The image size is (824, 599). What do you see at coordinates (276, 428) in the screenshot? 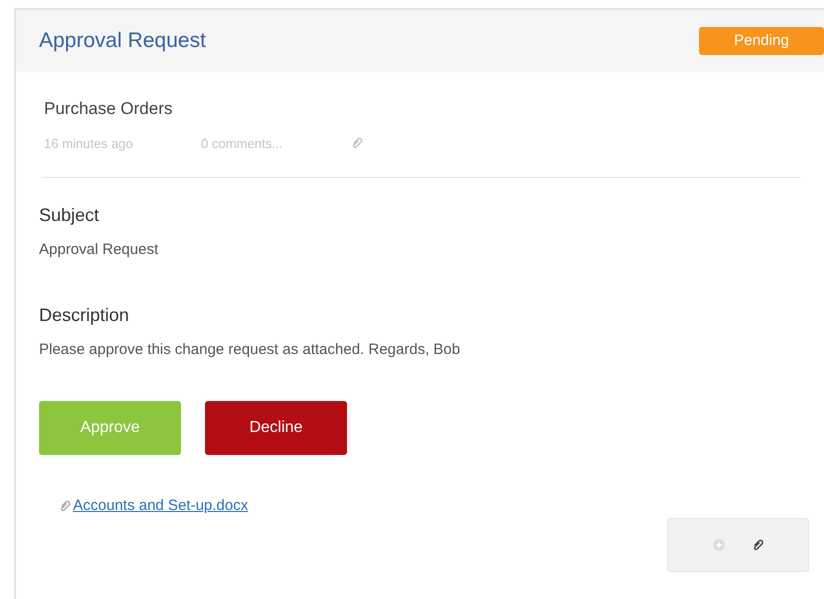
I see `decline-button: Decline` at bounding box center [276, 428].